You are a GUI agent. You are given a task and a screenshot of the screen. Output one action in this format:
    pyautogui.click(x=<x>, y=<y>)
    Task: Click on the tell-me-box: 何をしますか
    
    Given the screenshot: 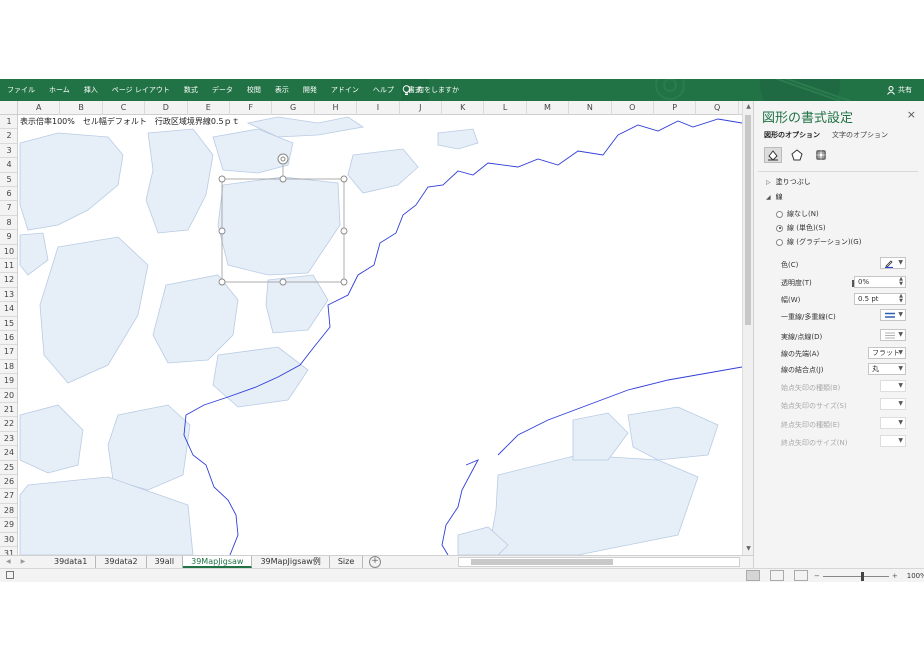 What is the action you would take?
    pyautogui.click(x=430, y=90)
    